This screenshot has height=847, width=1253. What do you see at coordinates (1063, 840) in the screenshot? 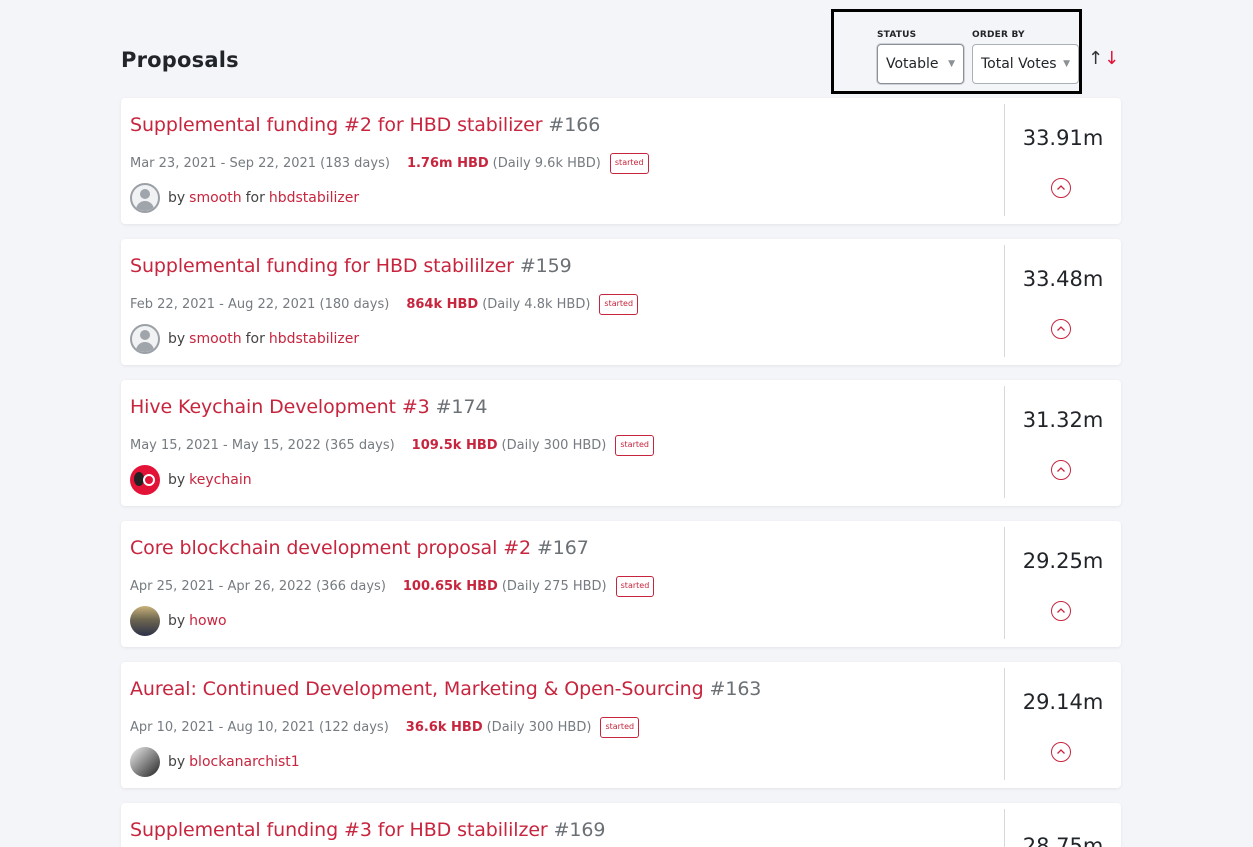
I see `total-votes: 28.75m` at bounding box center [1063, 840].